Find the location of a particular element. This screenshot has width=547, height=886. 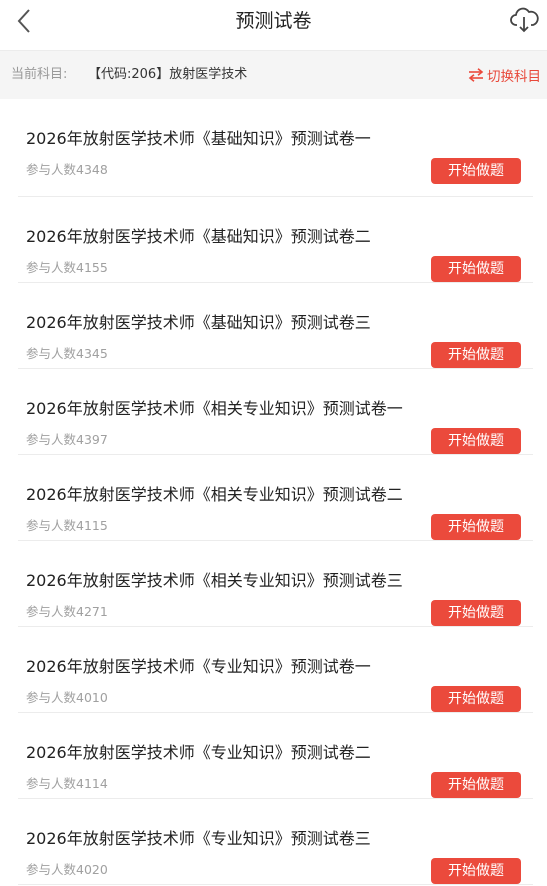

current-subject-bar: 当前科目: 【代码:206】放射医学技术 切换科目 is located at coordinates (273, 75).